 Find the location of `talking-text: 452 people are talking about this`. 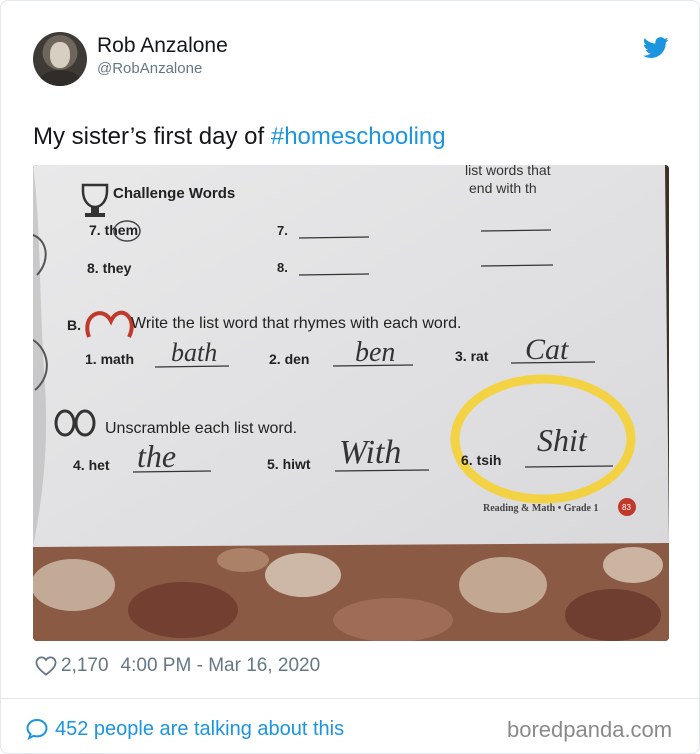

talking-text: 452 people are talking about this is located at coordinates (200, 728).